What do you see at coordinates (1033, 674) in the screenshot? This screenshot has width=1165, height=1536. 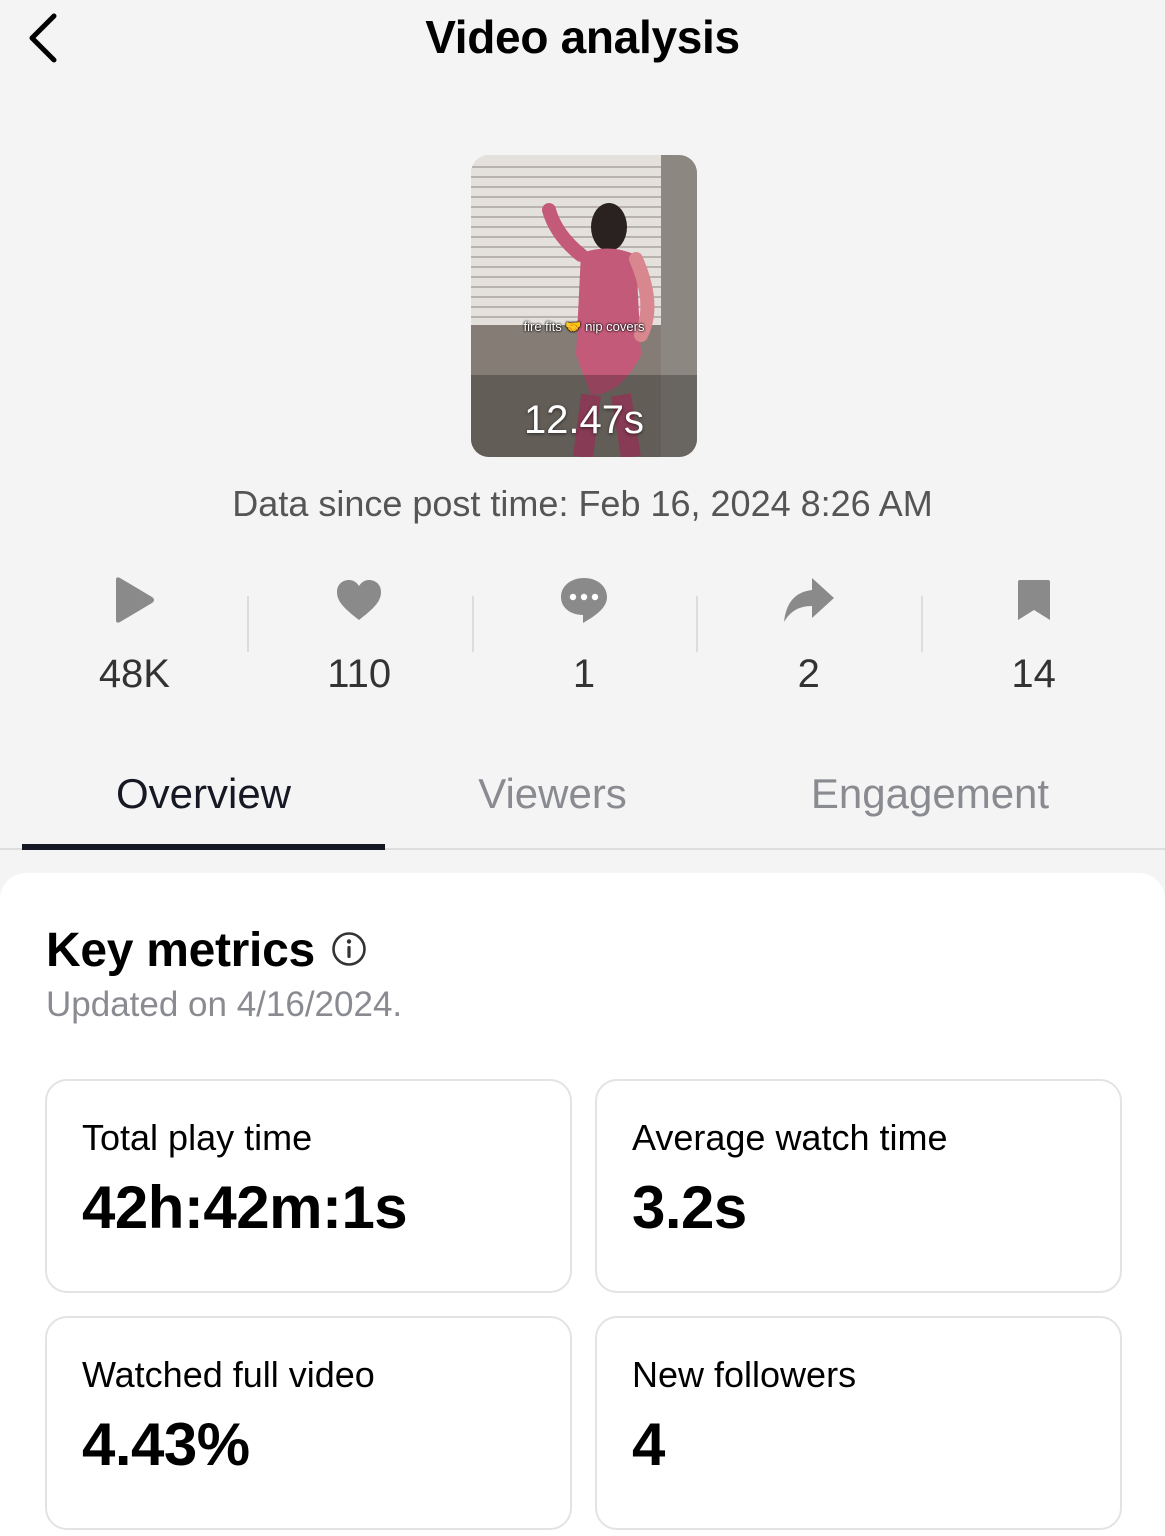 I see `saves-count: 14` at bounding box center [1033, 674].